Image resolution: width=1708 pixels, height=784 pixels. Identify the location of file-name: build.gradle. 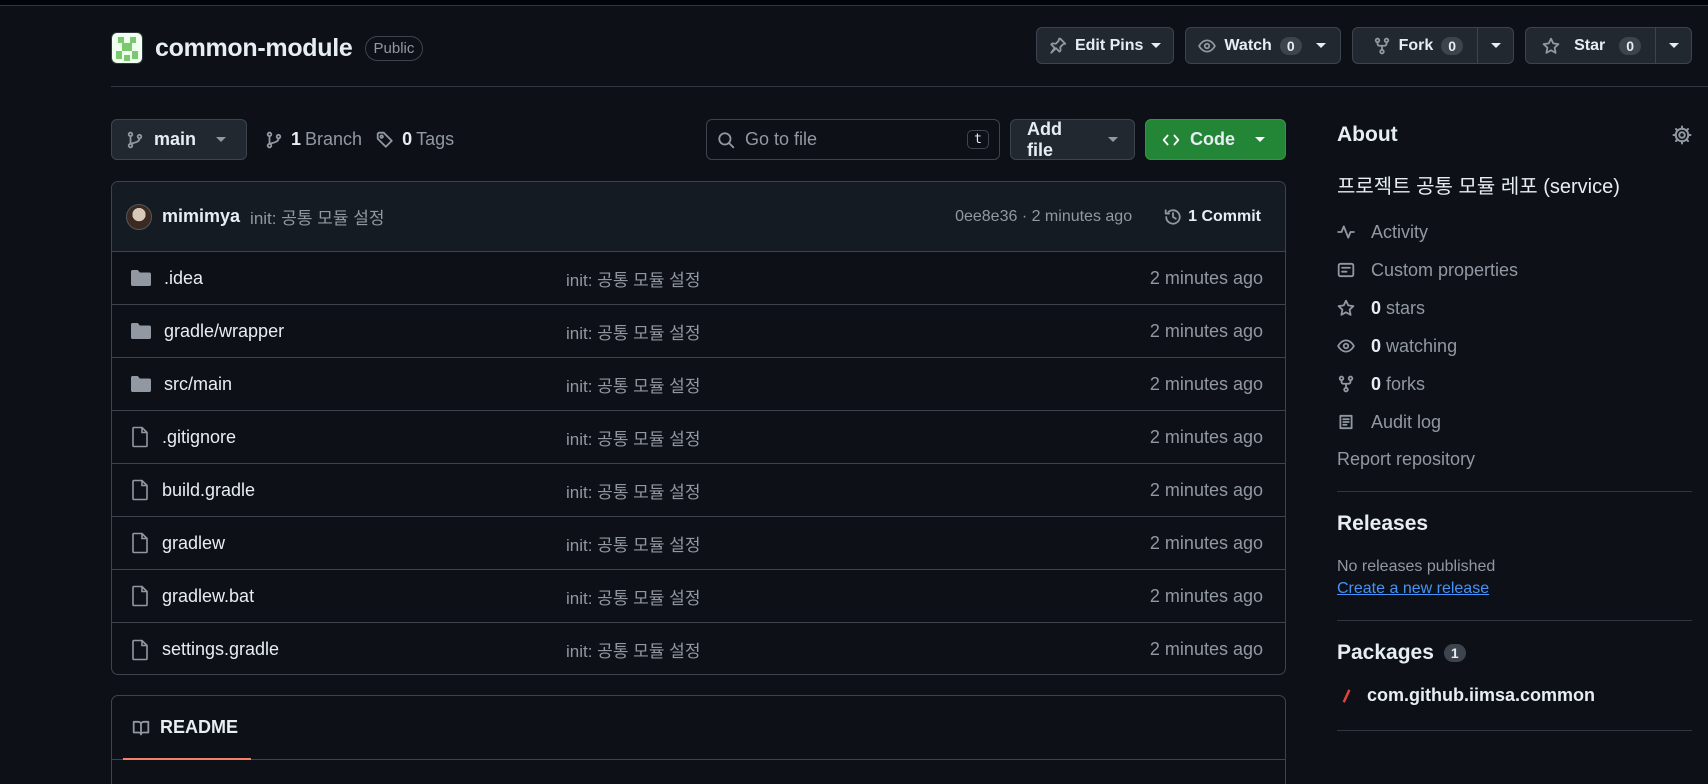
(208, 490).